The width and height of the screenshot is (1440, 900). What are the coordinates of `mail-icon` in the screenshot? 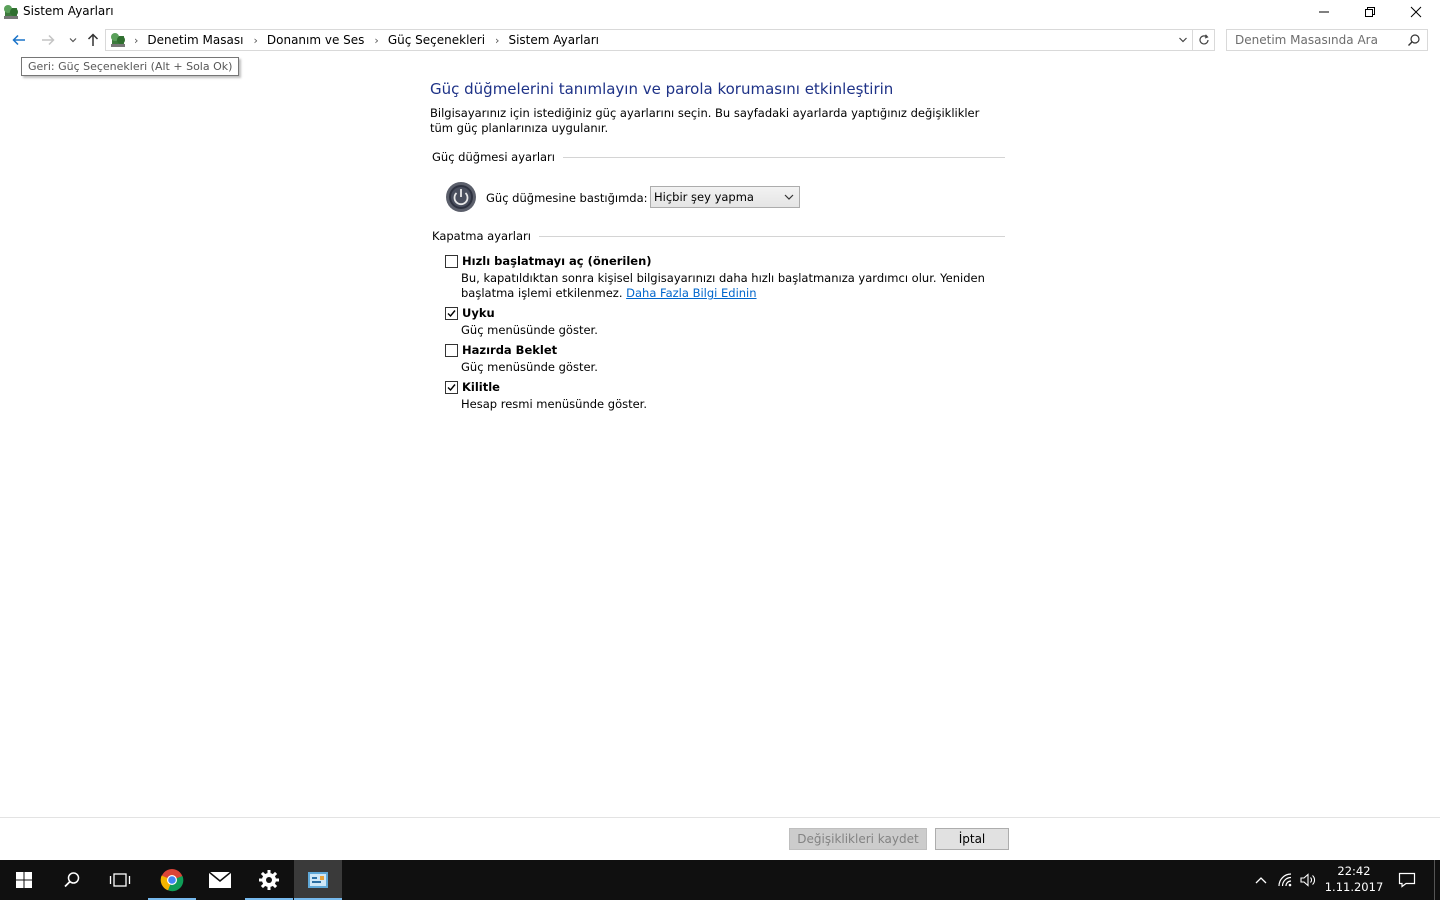 It's located at (220, 879).